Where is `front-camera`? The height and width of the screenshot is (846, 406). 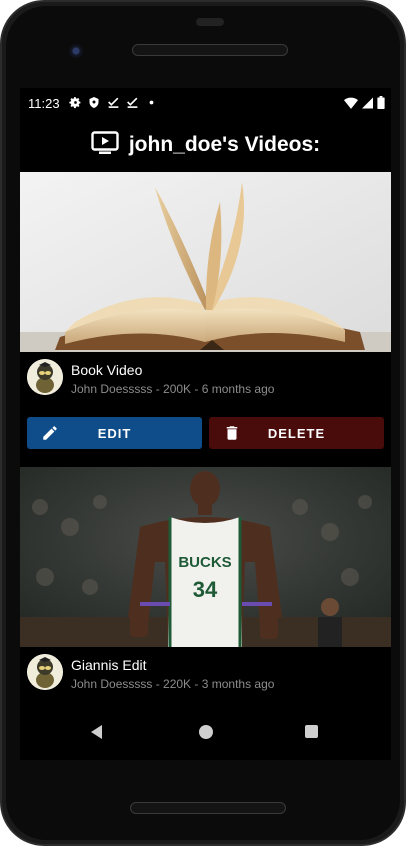 front-camera is located at coordinates (76, 51).